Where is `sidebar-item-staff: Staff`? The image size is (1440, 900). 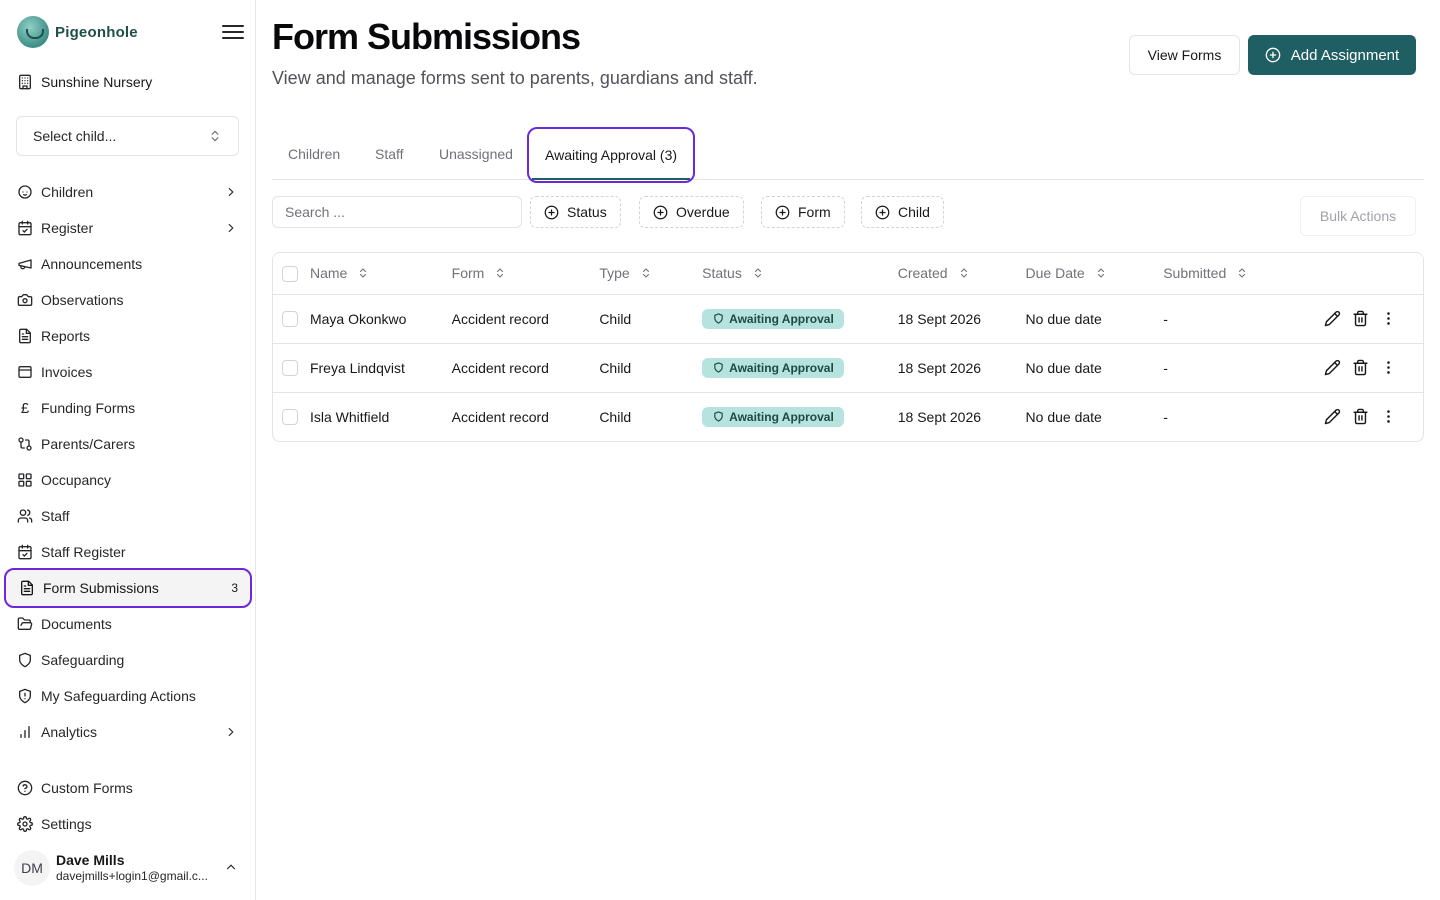 sidebar-item-staff: Staff is located at coordinates (128, 516).